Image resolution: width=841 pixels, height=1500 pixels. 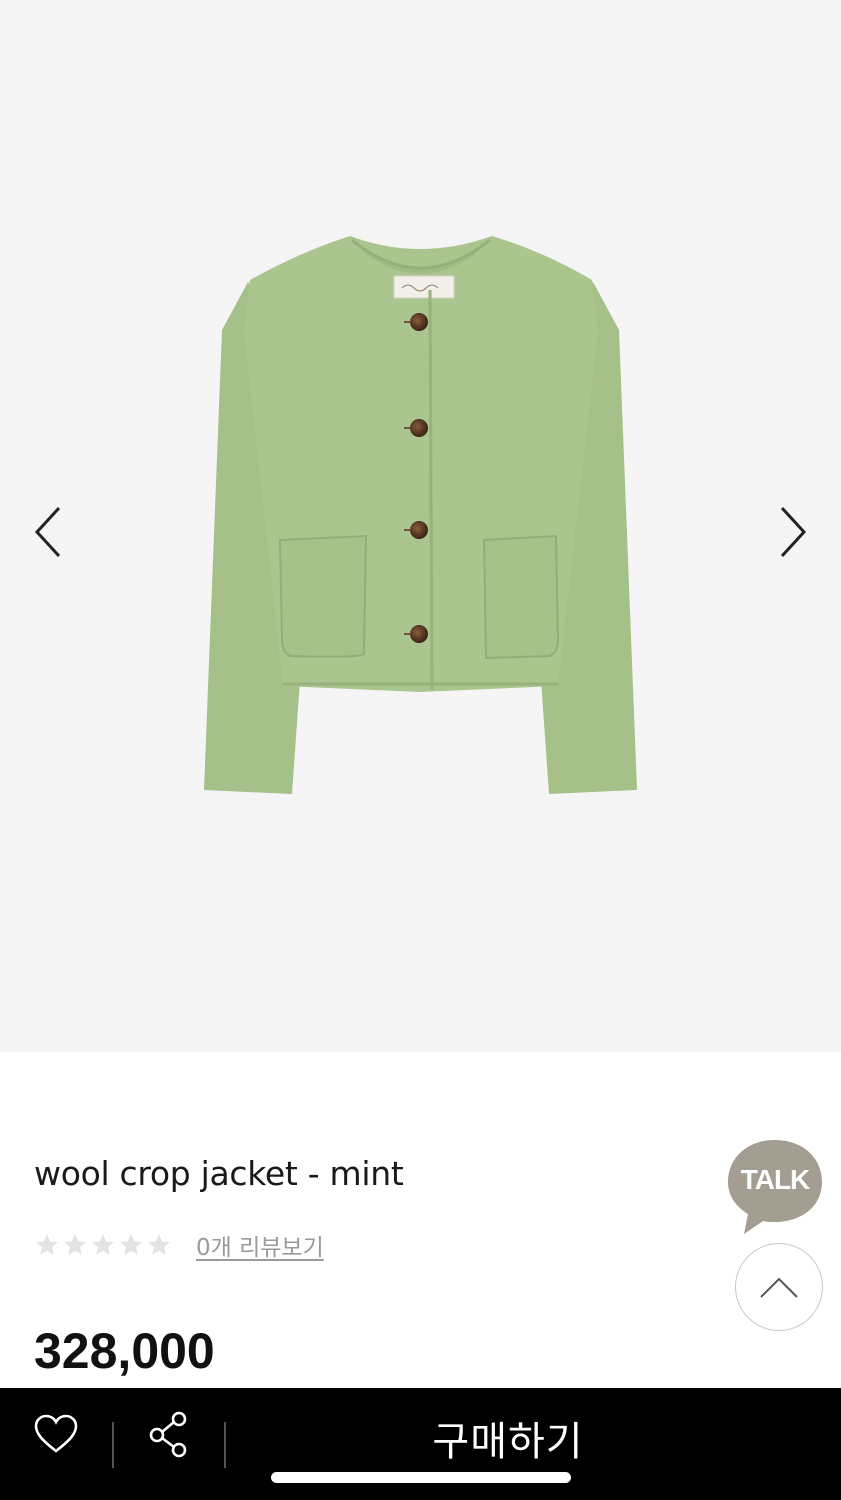 What do you see at coordinates (124, 1351) in the screenshot?
I see `product-price: 328,000` at bounding box center [124, 1351].